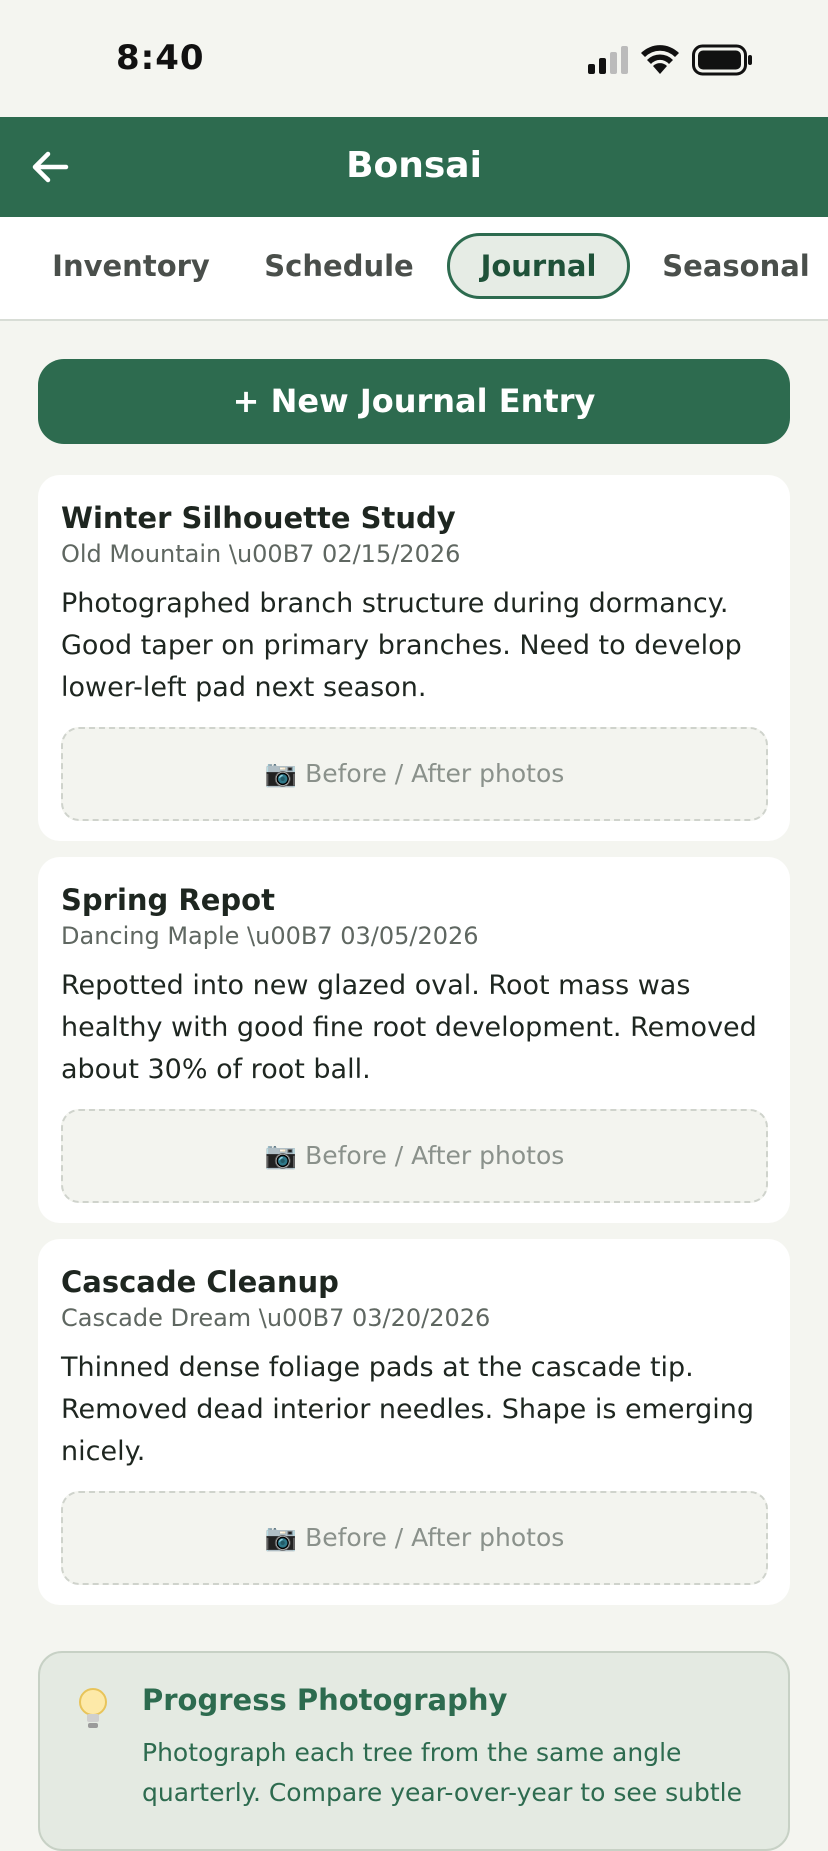 The height and width of the screenshot is (1851, 828). Describe the element at coordinates (261, 554) in the screenshot. I see `entry-meta: Old Mountain \u00B7 02/15/2026` at that location.